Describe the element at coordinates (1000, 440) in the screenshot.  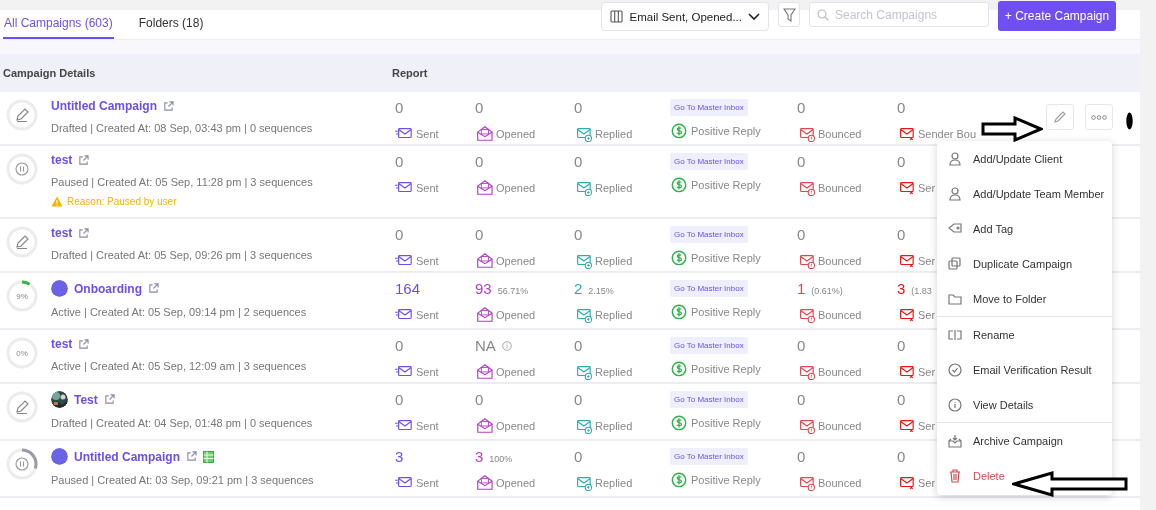
I see `menu-item: Archive Campaign` at that location.